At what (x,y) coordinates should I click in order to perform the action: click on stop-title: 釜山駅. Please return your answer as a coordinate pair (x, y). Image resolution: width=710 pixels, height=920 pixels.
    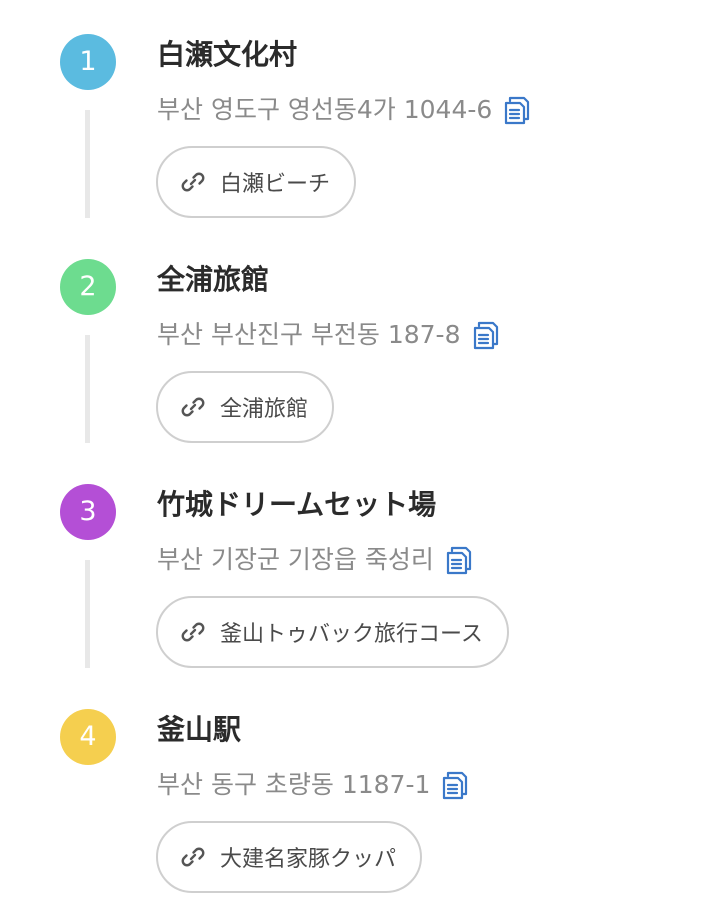
    Looking at the image, I should click on (199, 730).